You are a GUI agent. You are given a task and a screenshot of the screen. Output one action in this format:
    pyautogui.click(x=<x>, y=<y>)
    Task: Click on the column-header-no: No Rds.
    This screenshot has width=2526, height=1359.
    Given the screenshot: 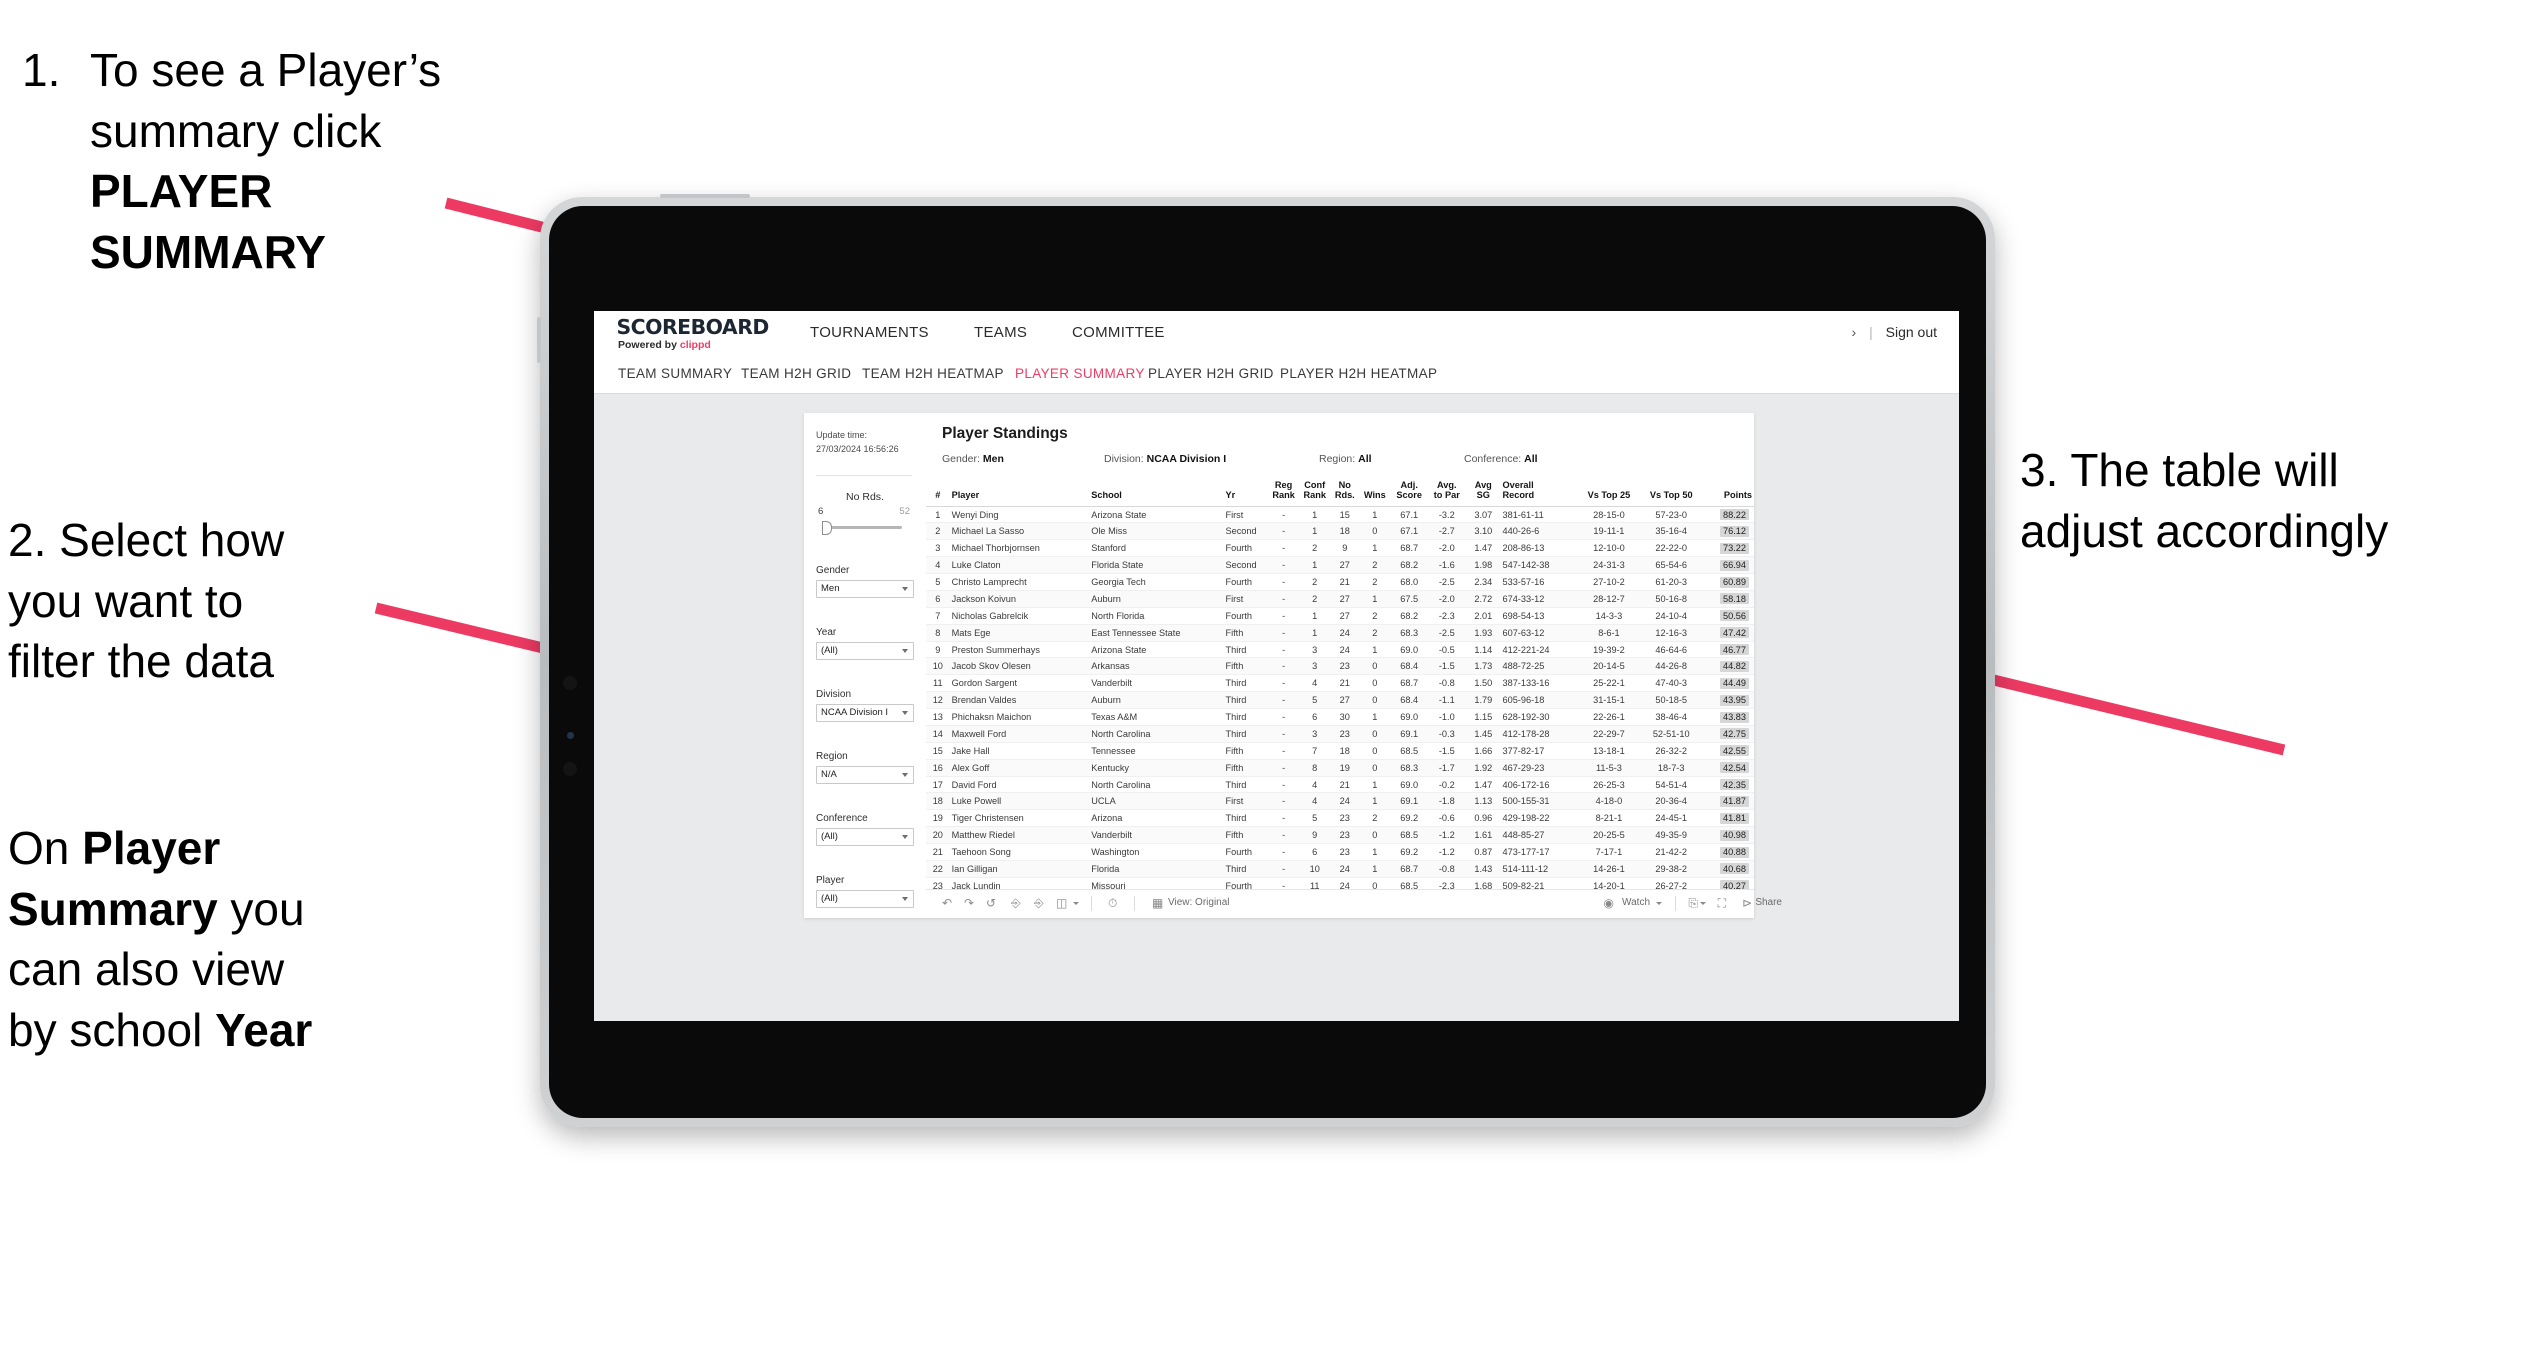 What is the action you would take?
    pyautogui.click(x=1344, y=492)
    